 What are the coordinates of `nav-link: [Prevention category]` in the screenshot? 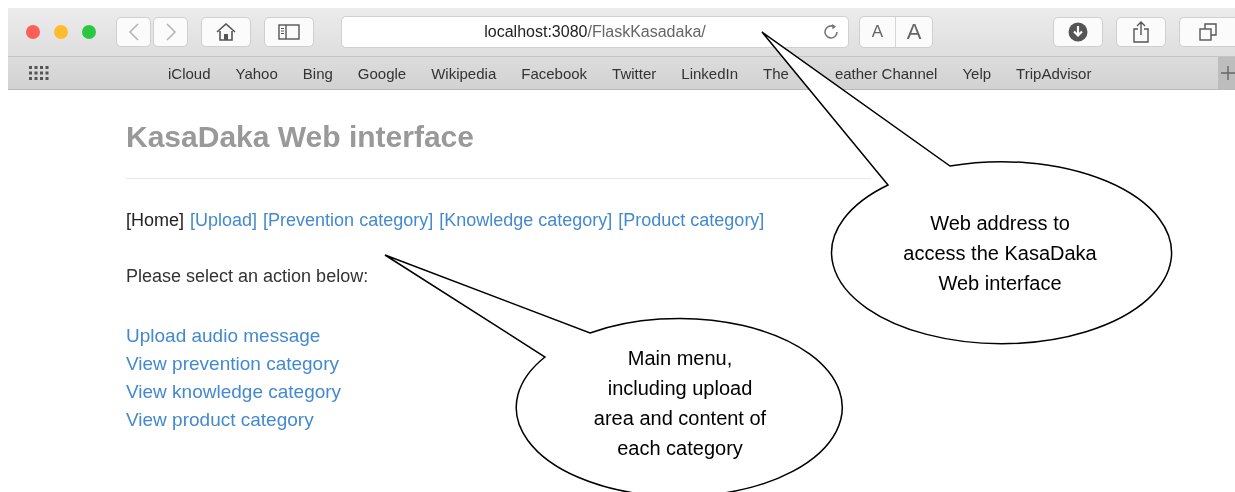 It's located at (348, 220).